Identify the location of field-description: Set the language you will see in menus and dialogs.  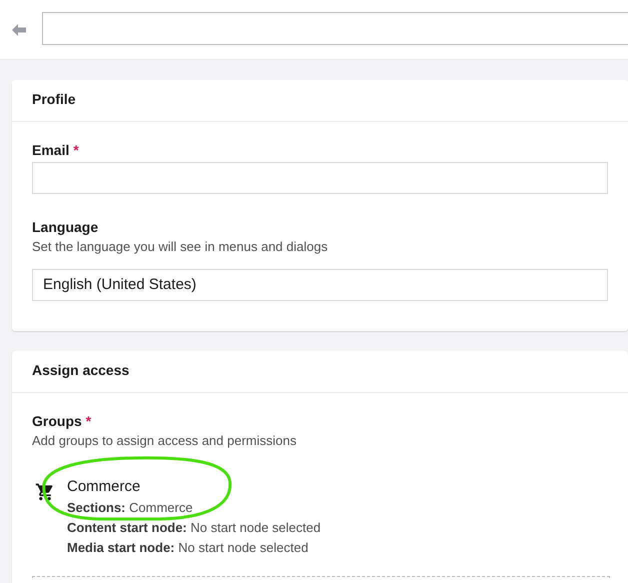
(180, 246).